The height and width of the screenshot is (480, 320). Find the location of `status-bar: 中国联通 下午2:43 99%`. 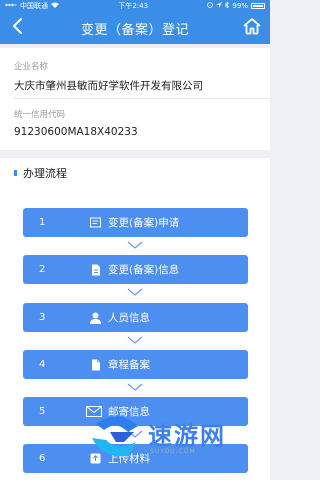

status-bar: 中国联通 下午2:43 99% is located at coordinates (135, 6).